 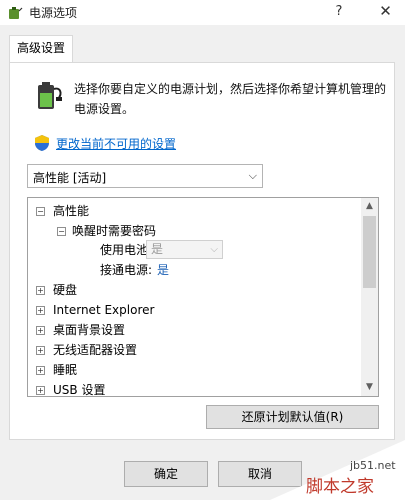 I want to click on uac-shield-icon, so click(x=42, y=143).